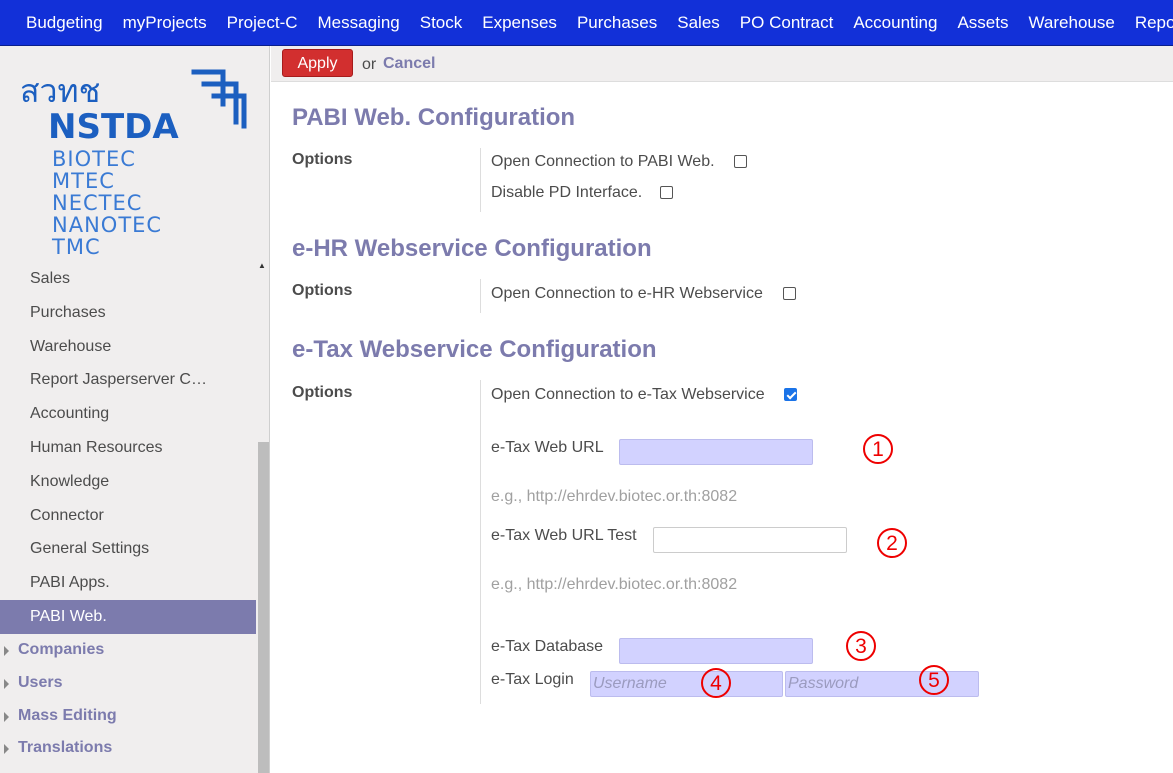 This screenshot has height=773, width=1173. What do you see at coordinates (83, 181) in the screenshot?
I see `logo-center-mtec: MTEC` at bounding box center [83, 181].